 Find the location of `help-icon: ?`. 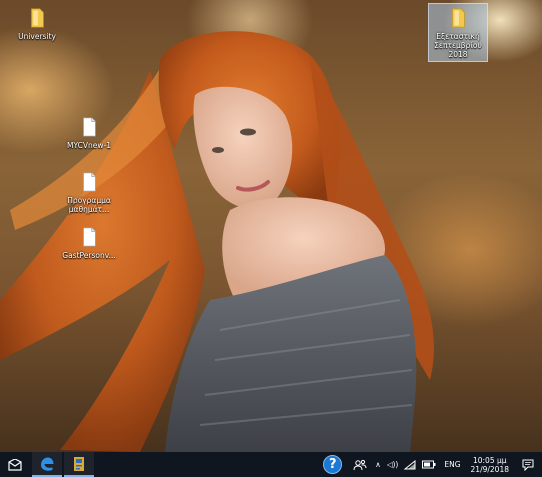

help-icon: ? is located at coordinates (333, 464).